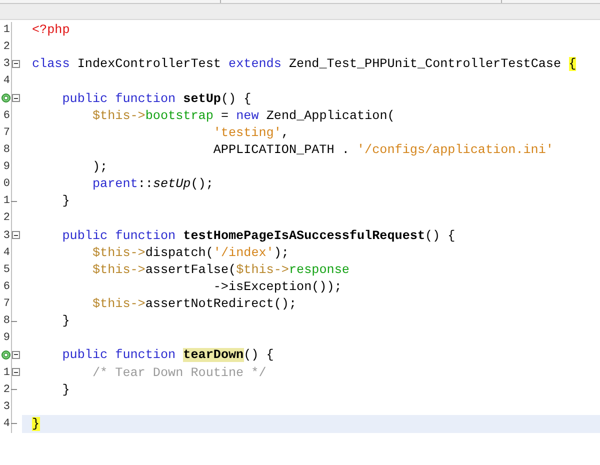 This screenshot has width=600, height=465. Describe the element at coordinates (51, 30) in the screenshot. I see `code-line: <?php` at that location.